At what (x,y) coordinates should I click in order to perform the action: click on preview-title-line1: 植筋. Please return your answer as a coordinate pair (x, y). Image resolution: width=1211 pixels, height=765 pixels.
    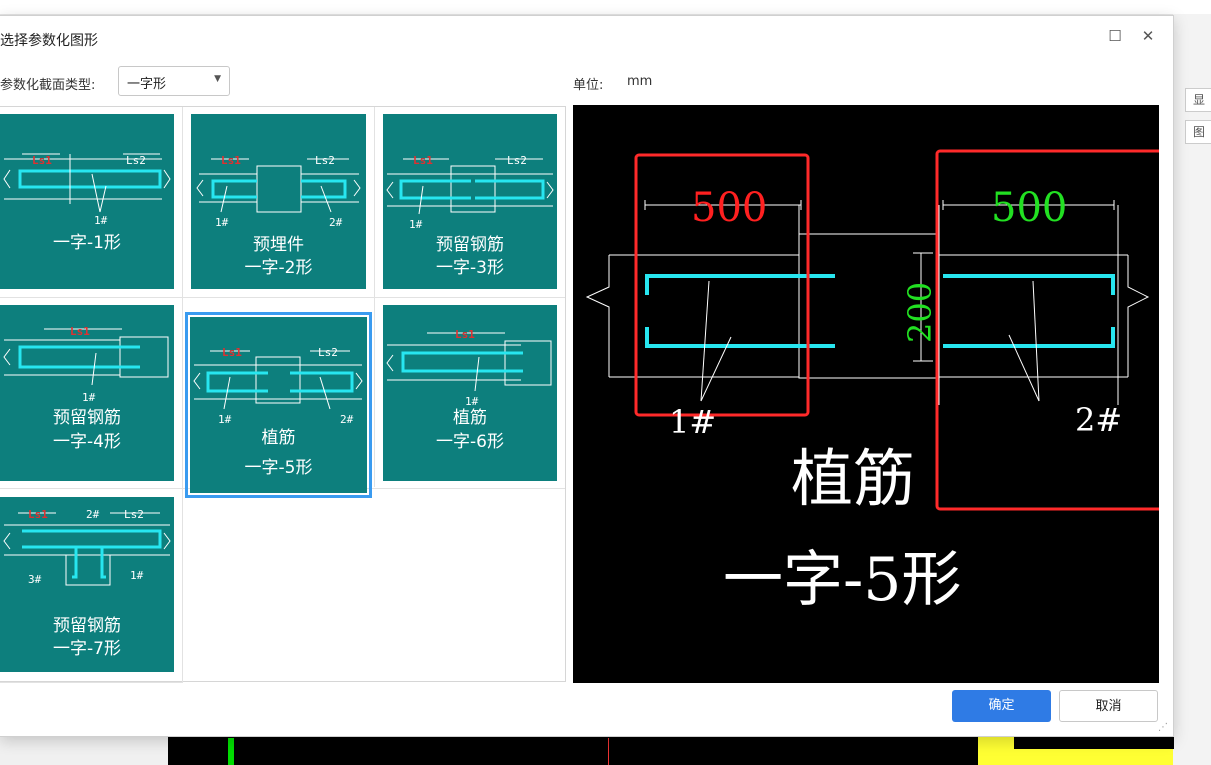
    Looking at the image, I should click on (853, 478).